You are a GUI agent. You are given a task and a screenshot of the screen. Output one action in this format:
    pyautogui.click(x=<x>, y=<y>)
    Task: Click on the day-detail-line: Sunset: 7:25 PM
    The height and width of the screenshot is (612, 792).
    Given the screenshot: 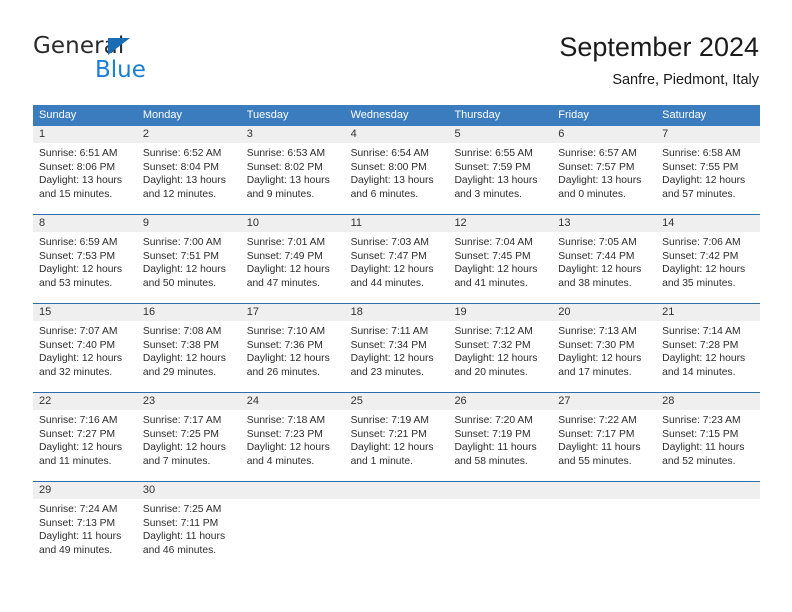 What is the action you would take?
    pyautogui.click(x=180, y=434)
    